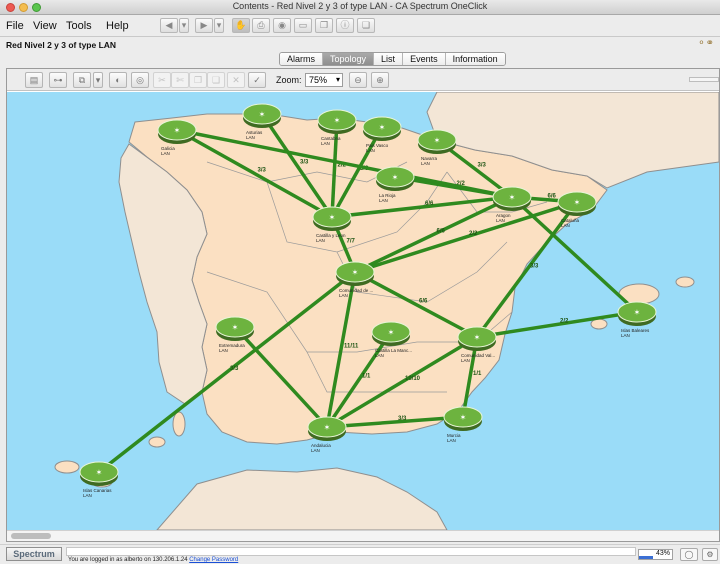  What do you see at coordinates (213, 560) in the screenshot?
I see `change-password-link: Change Password` at bounding box center [213, 560].